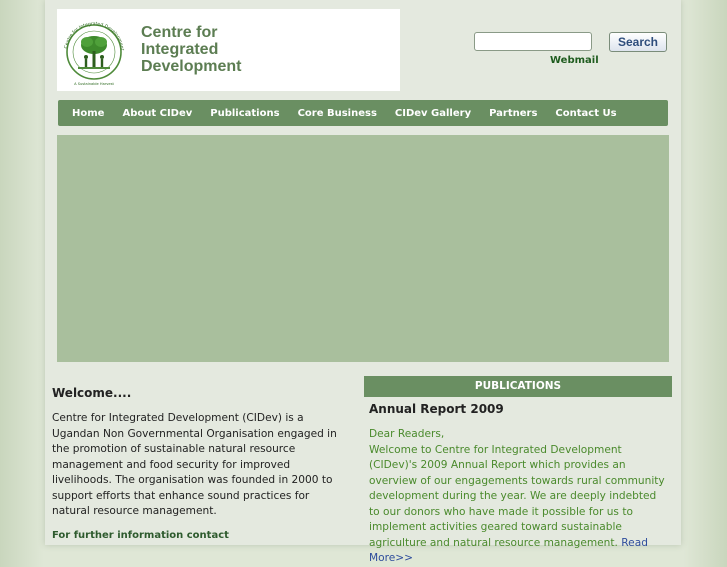  I want to click on nav-item-publications: Publications, so click(244, 113).